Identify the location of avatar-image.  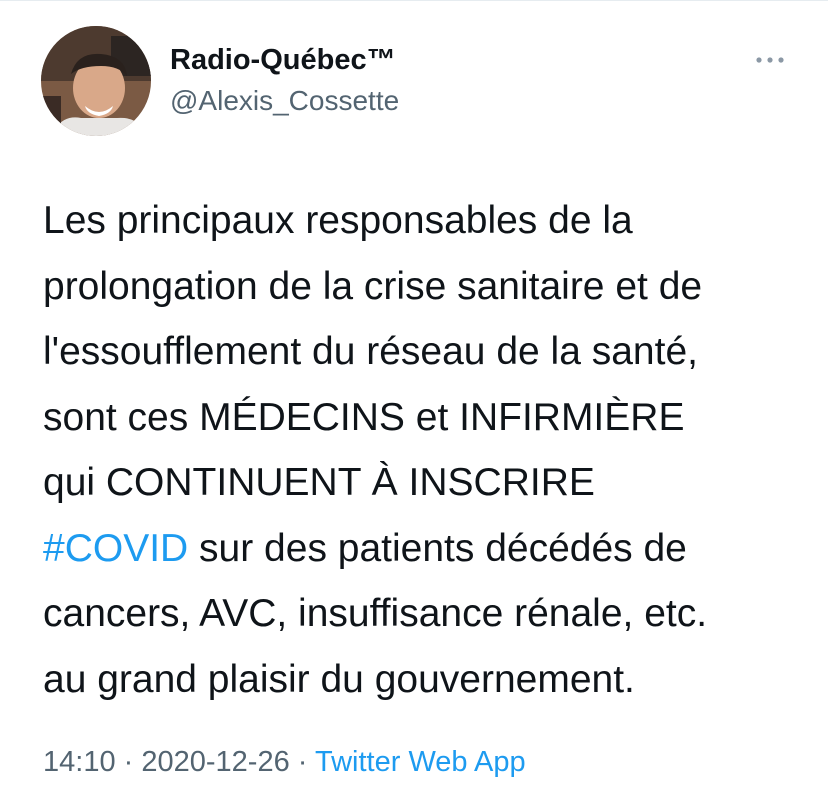
(96, 81).